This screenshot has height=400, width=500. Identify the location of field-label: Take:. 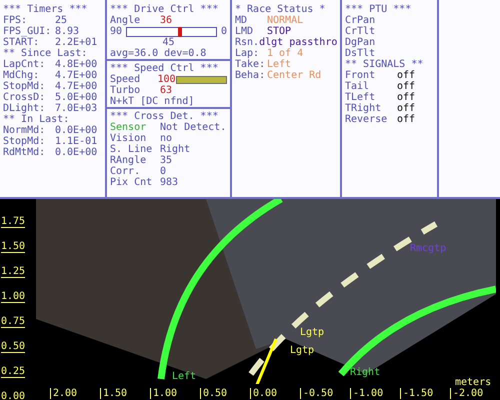
(250, 64).